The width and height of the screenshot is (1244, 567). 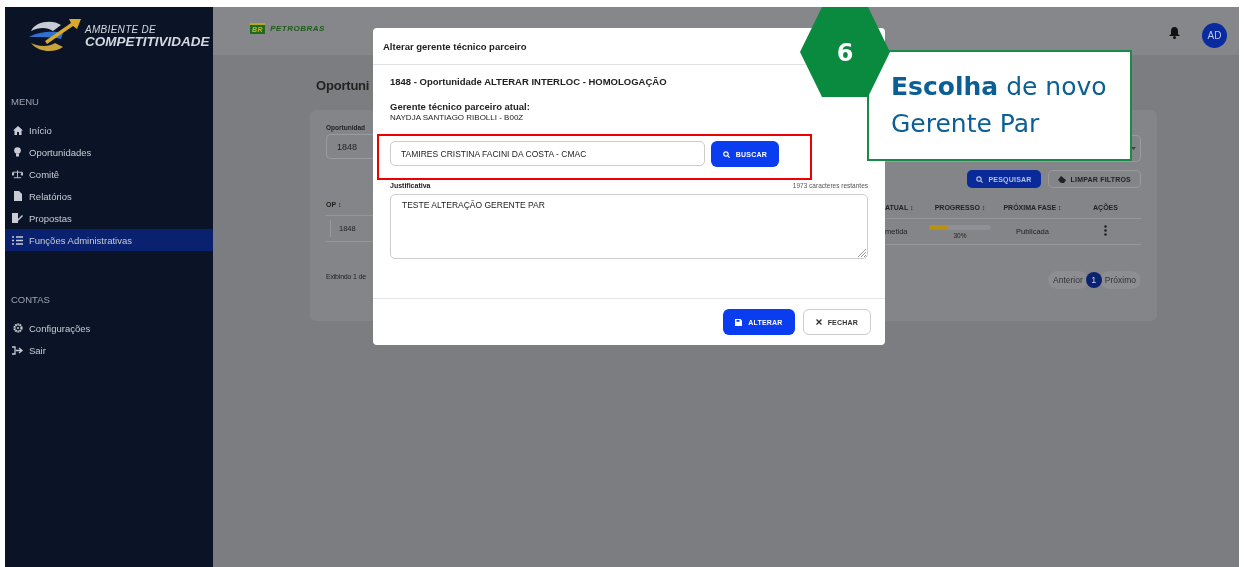 What do you see at coordinates (999, 105) in the screenshot?
I see `step-tooltip: Escolha de novo Gerente Par` at bounding box center [999, 105].